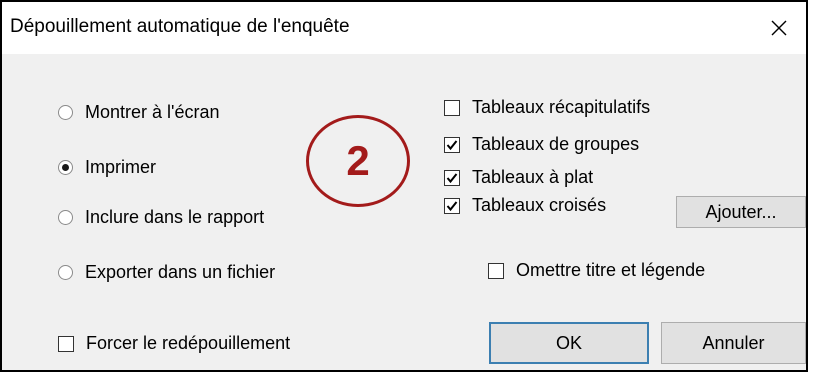 This screenshot has height=376, width=814. I want to click on close-icon, so click(779, 28).